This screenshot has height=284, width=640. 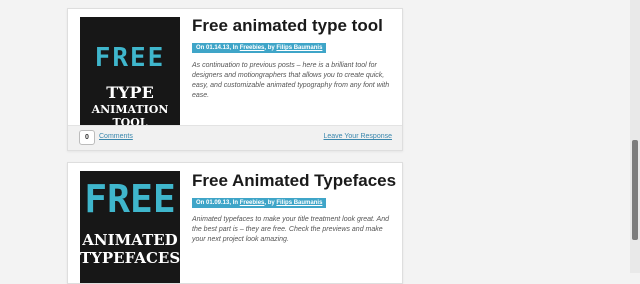 I want to click on comments-link: Comments, so click(x=116, y=136).